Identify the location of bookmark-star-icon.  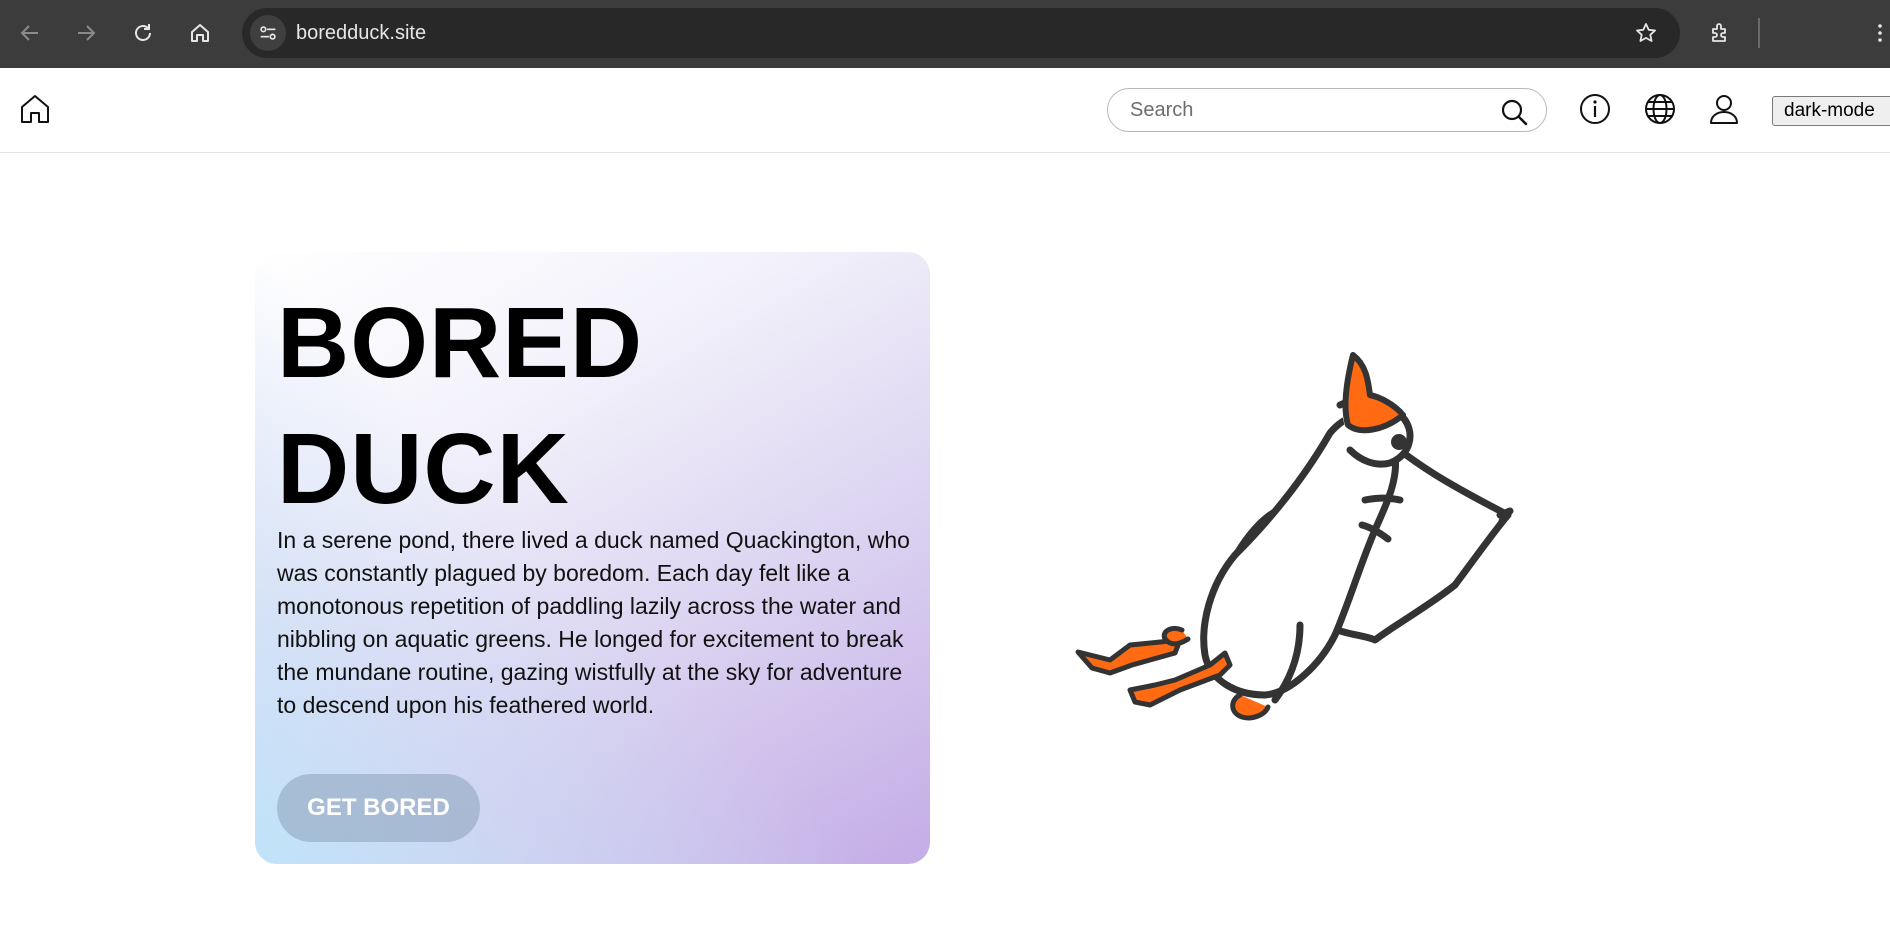
(1646, 33).